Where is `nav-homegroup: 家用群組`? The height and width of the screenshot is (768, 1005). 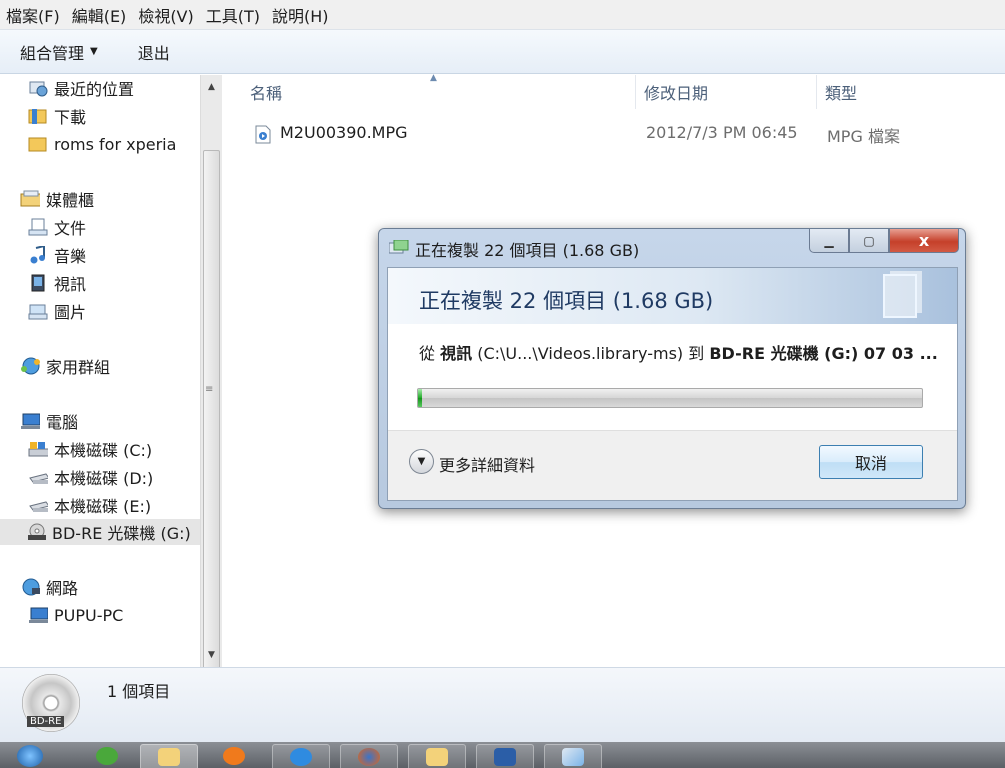
nav-homegroup: 家用群組 is located at coordinates (65, 366).